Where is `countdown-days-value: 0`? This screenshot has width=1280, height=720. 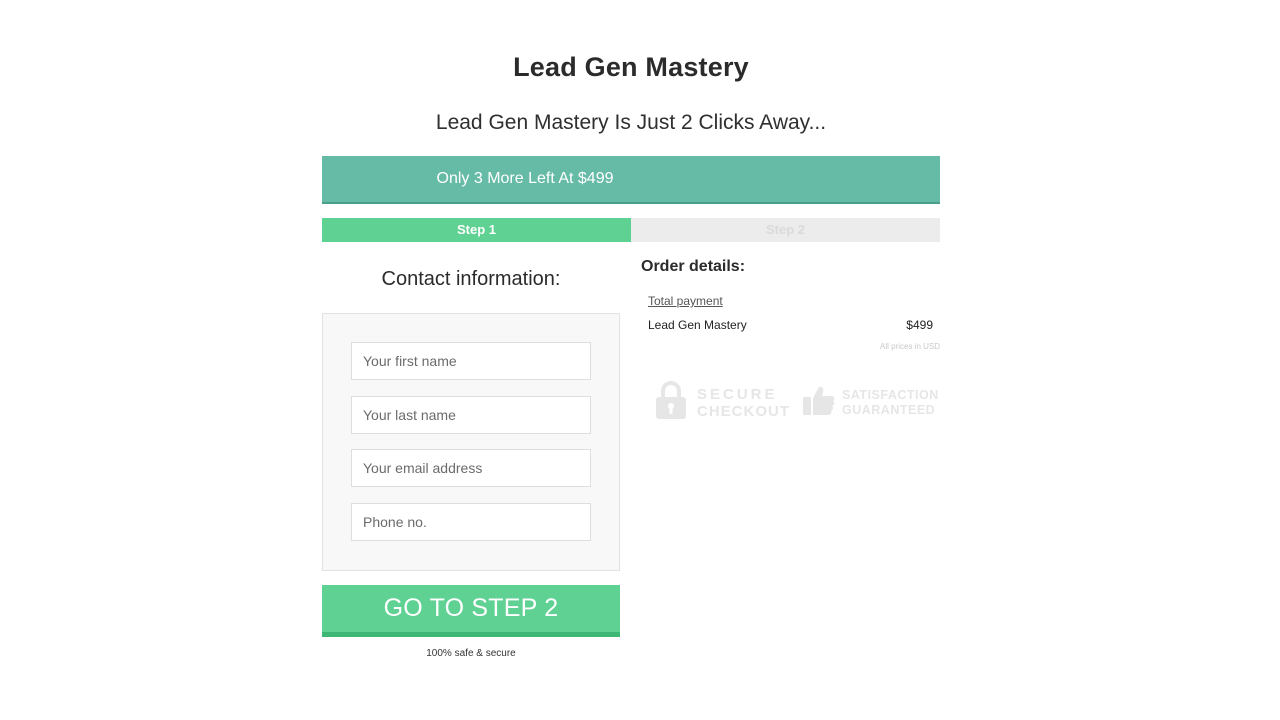
countdown-days-value: 0 is located at coordinates (1069, 172).